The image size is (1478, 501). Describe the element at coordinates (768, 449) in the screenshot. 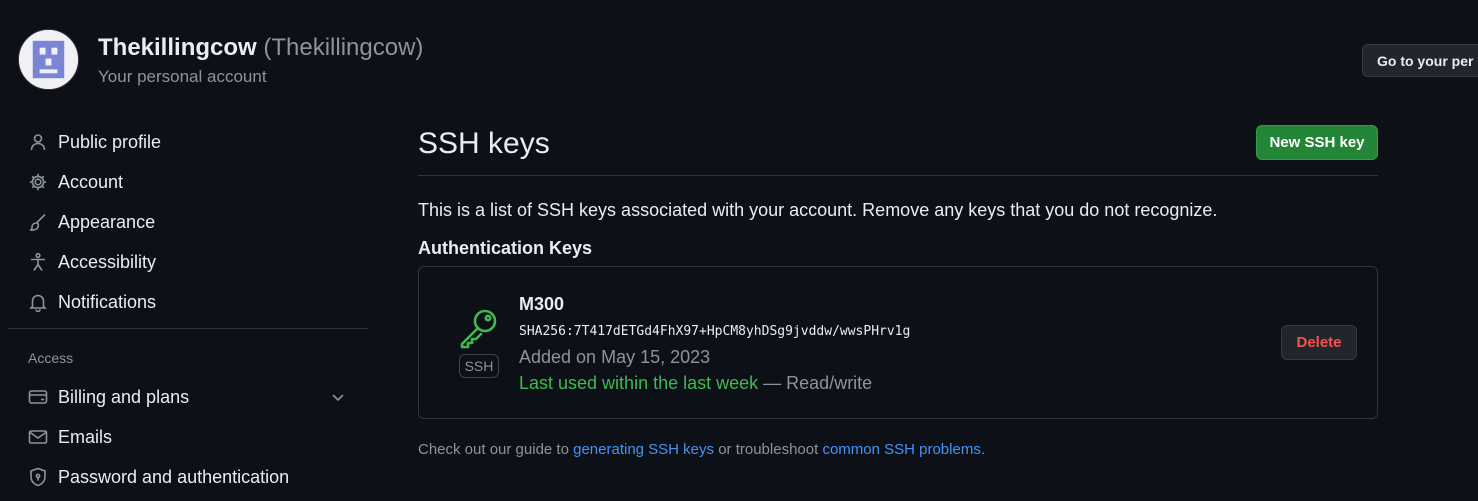

I see `help-middle: or troubleshoot` at that location.